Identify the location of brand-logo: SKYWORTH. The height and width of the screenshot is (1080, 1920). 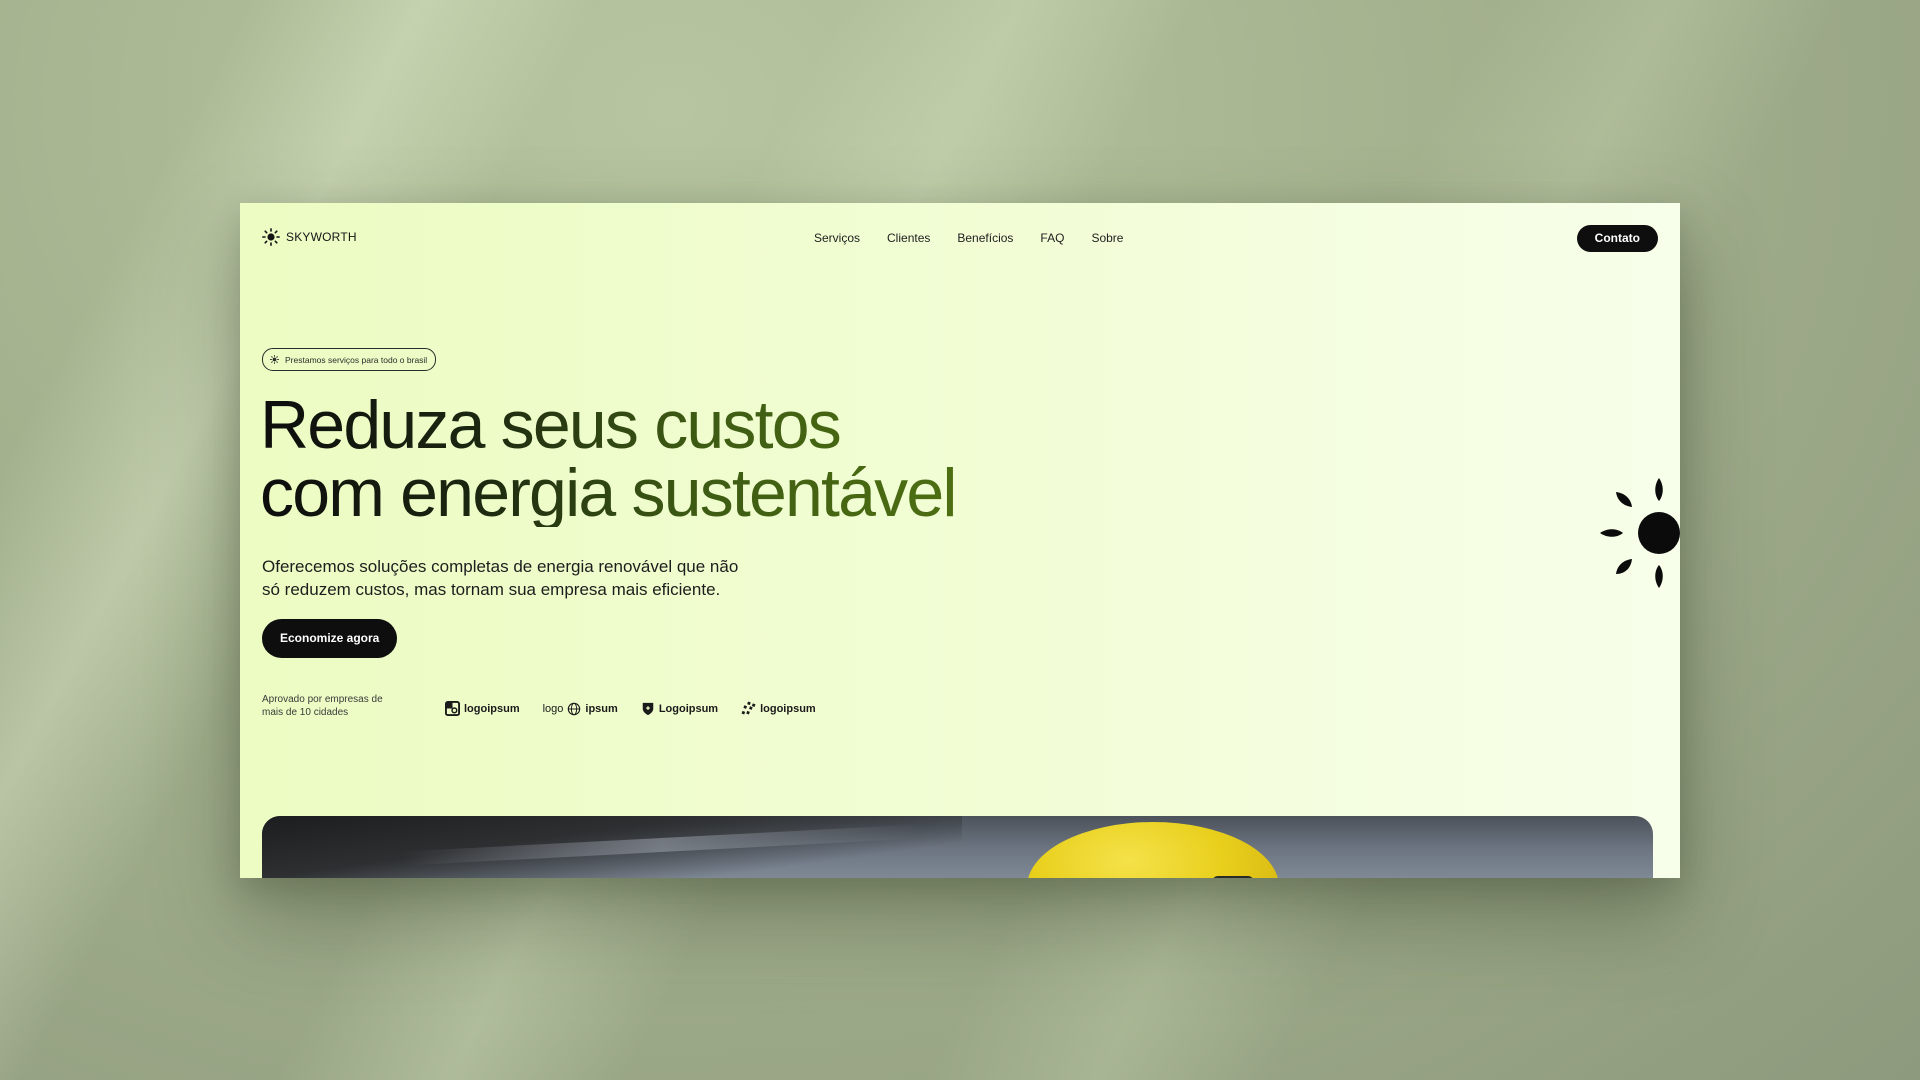
(309, 237).